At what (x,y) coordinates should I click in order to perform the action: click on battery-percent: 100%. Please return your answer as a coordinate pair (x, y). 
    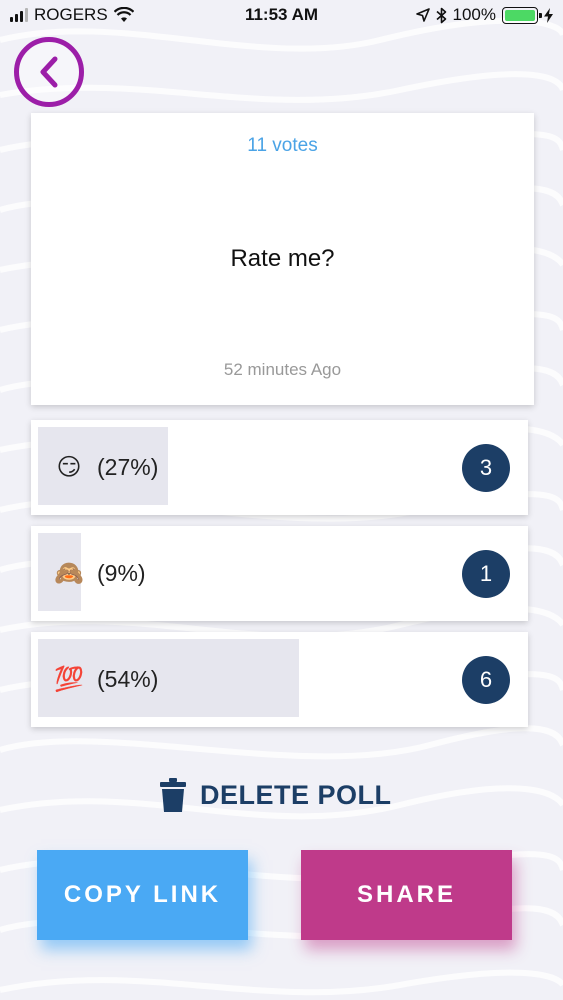
    Looking at the image, I should click on (474, 14).